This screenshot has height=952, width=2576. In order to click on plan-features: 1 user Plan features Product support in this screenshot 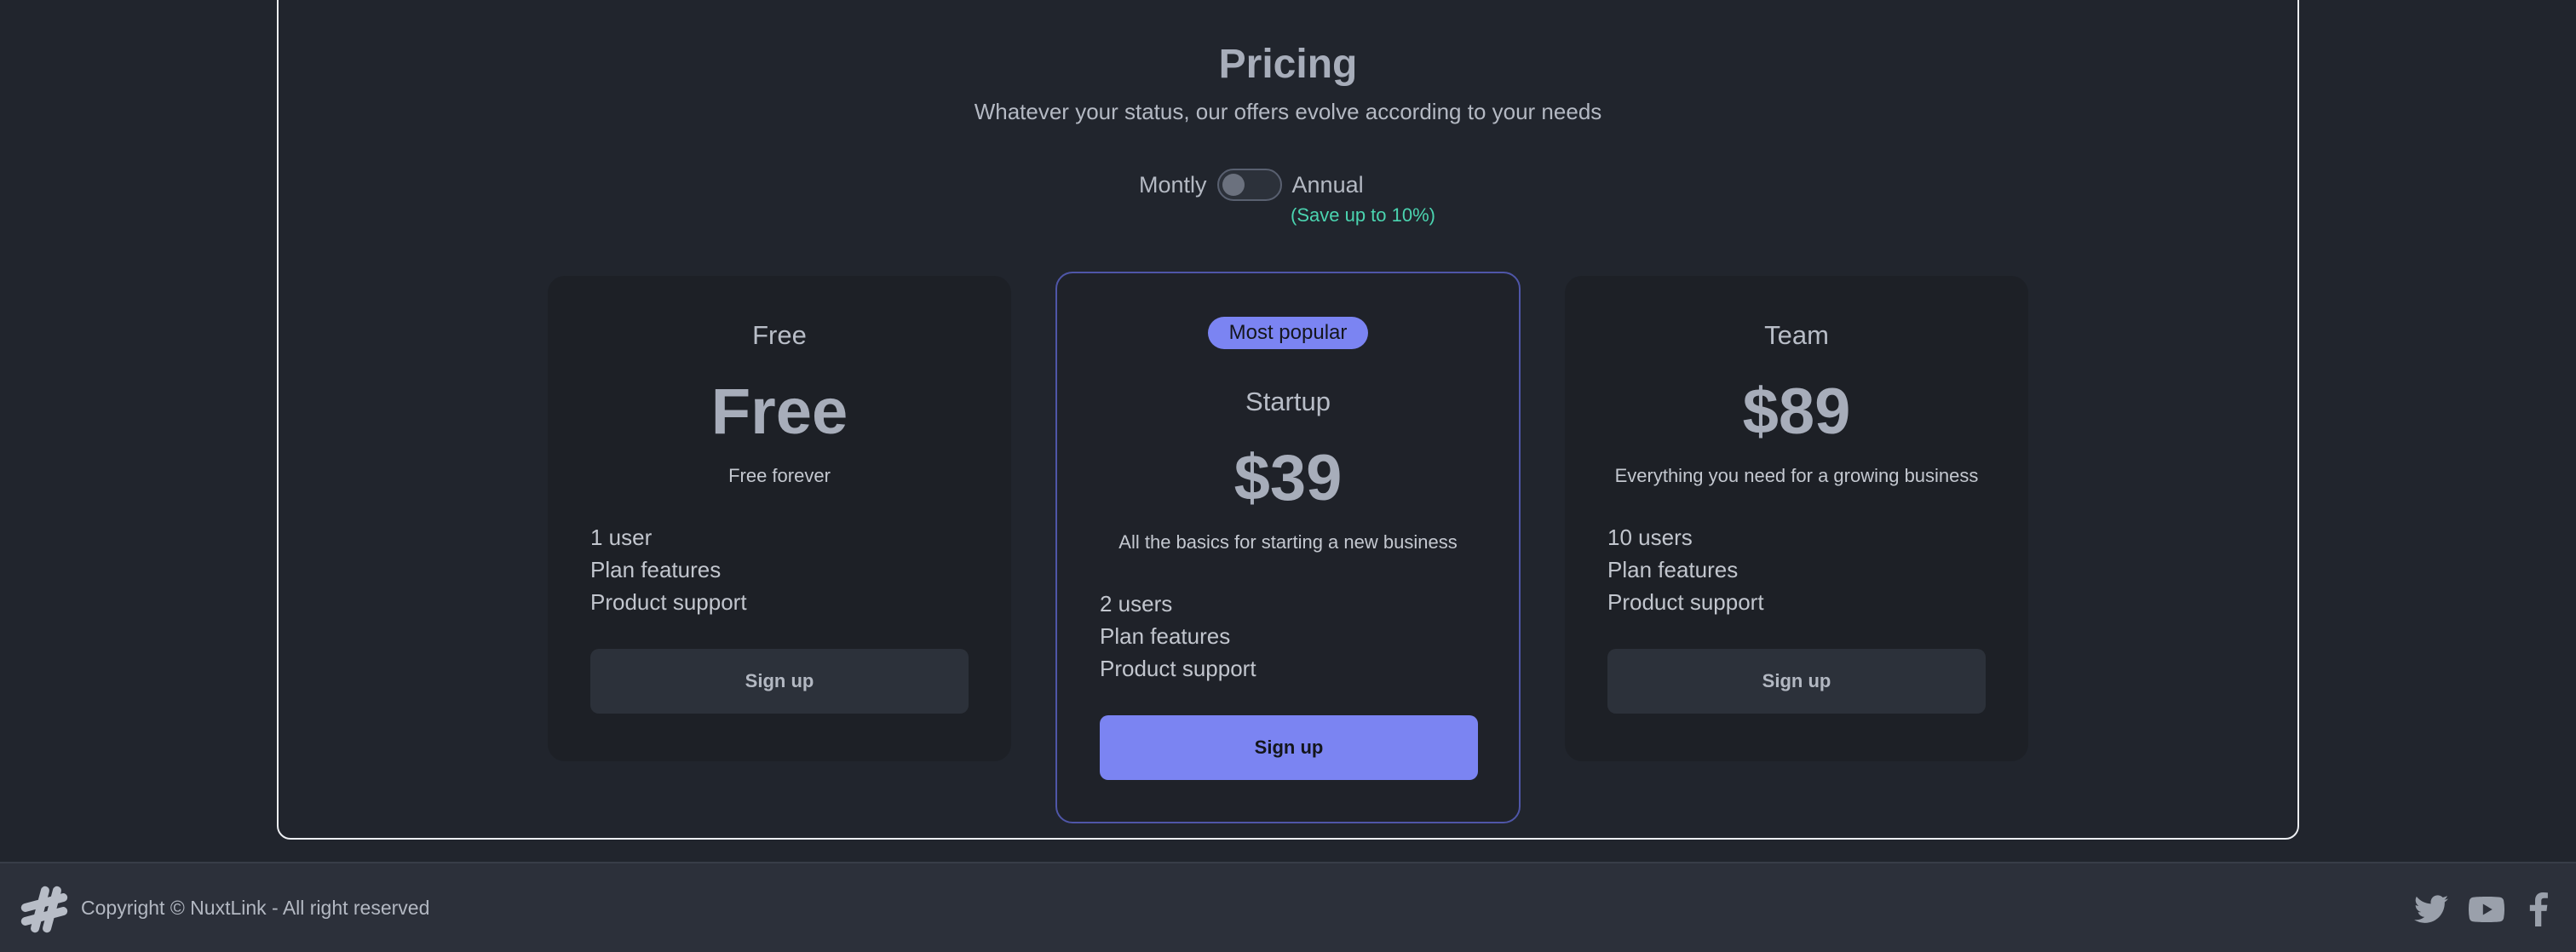, I will do `click(669, 569)`.